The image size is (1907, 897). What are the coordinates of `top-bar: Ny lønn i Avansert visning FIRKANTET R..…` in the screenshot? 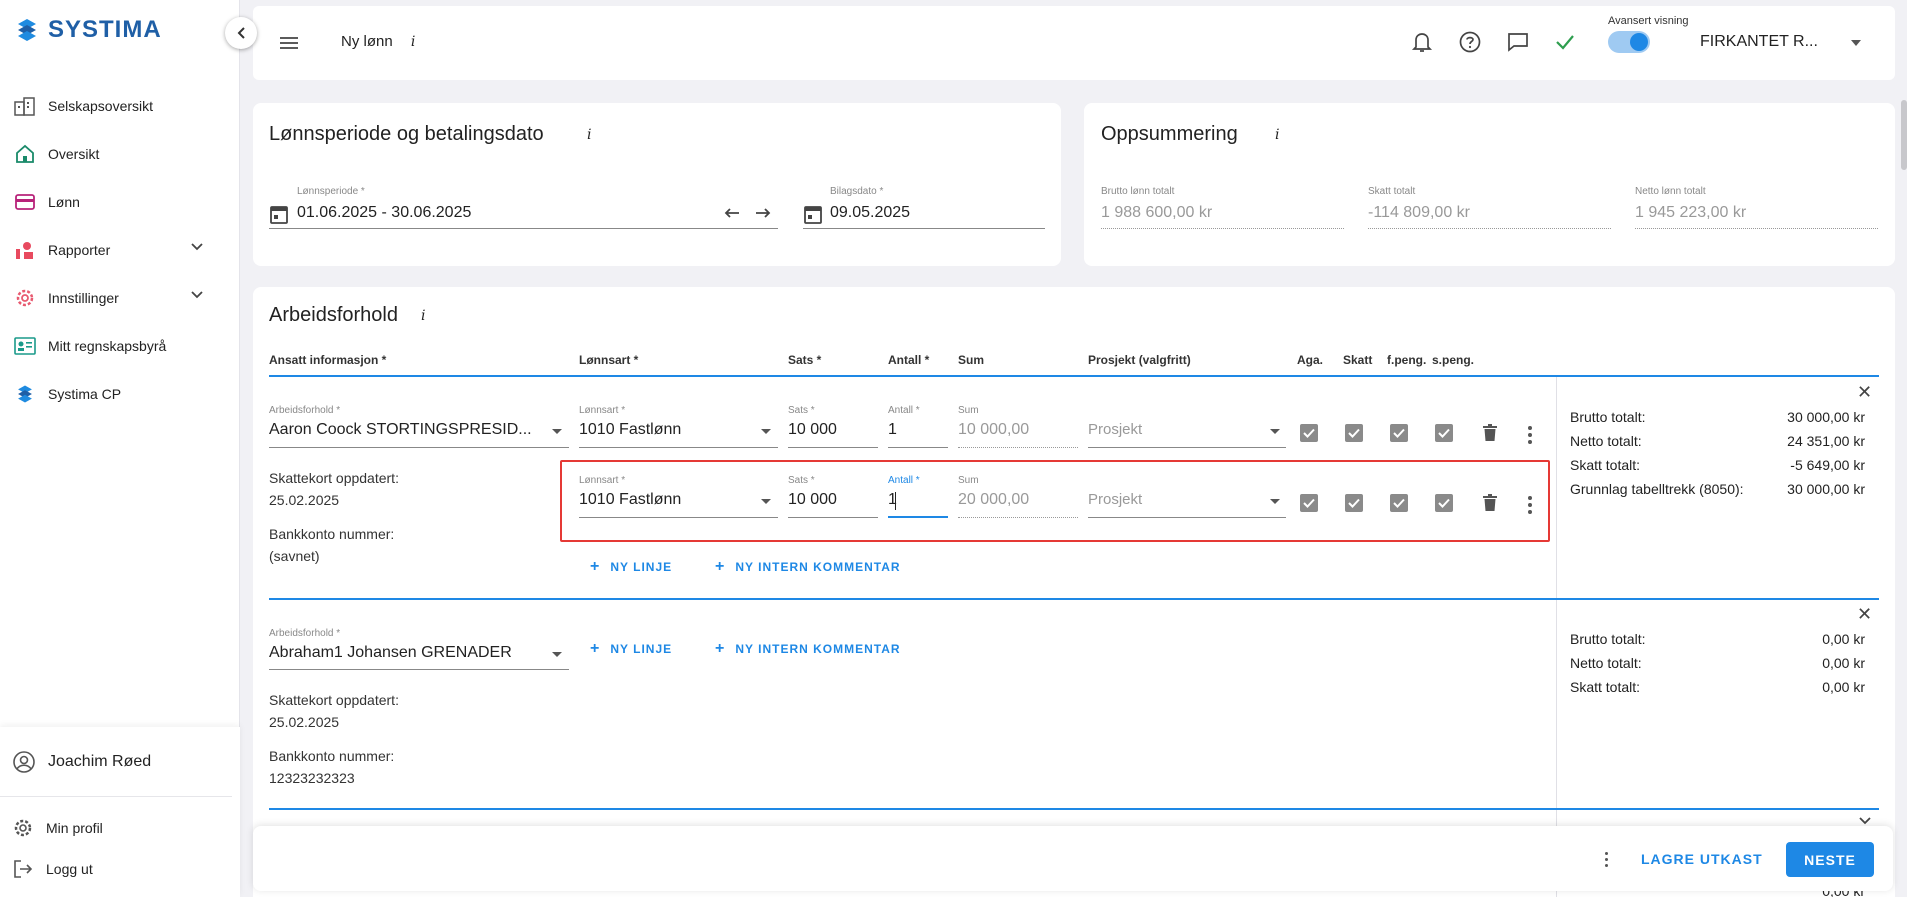 It's located at (1074, 43).